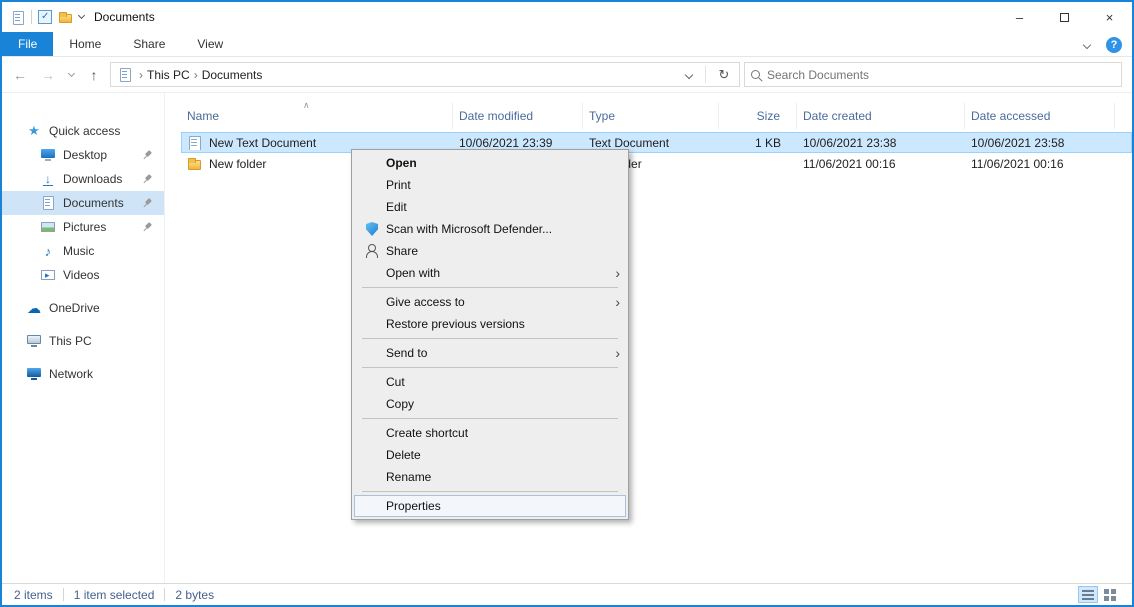 The image size is (1134, 607). I want to click on column-header: Date accessed, so click(1040, 116).